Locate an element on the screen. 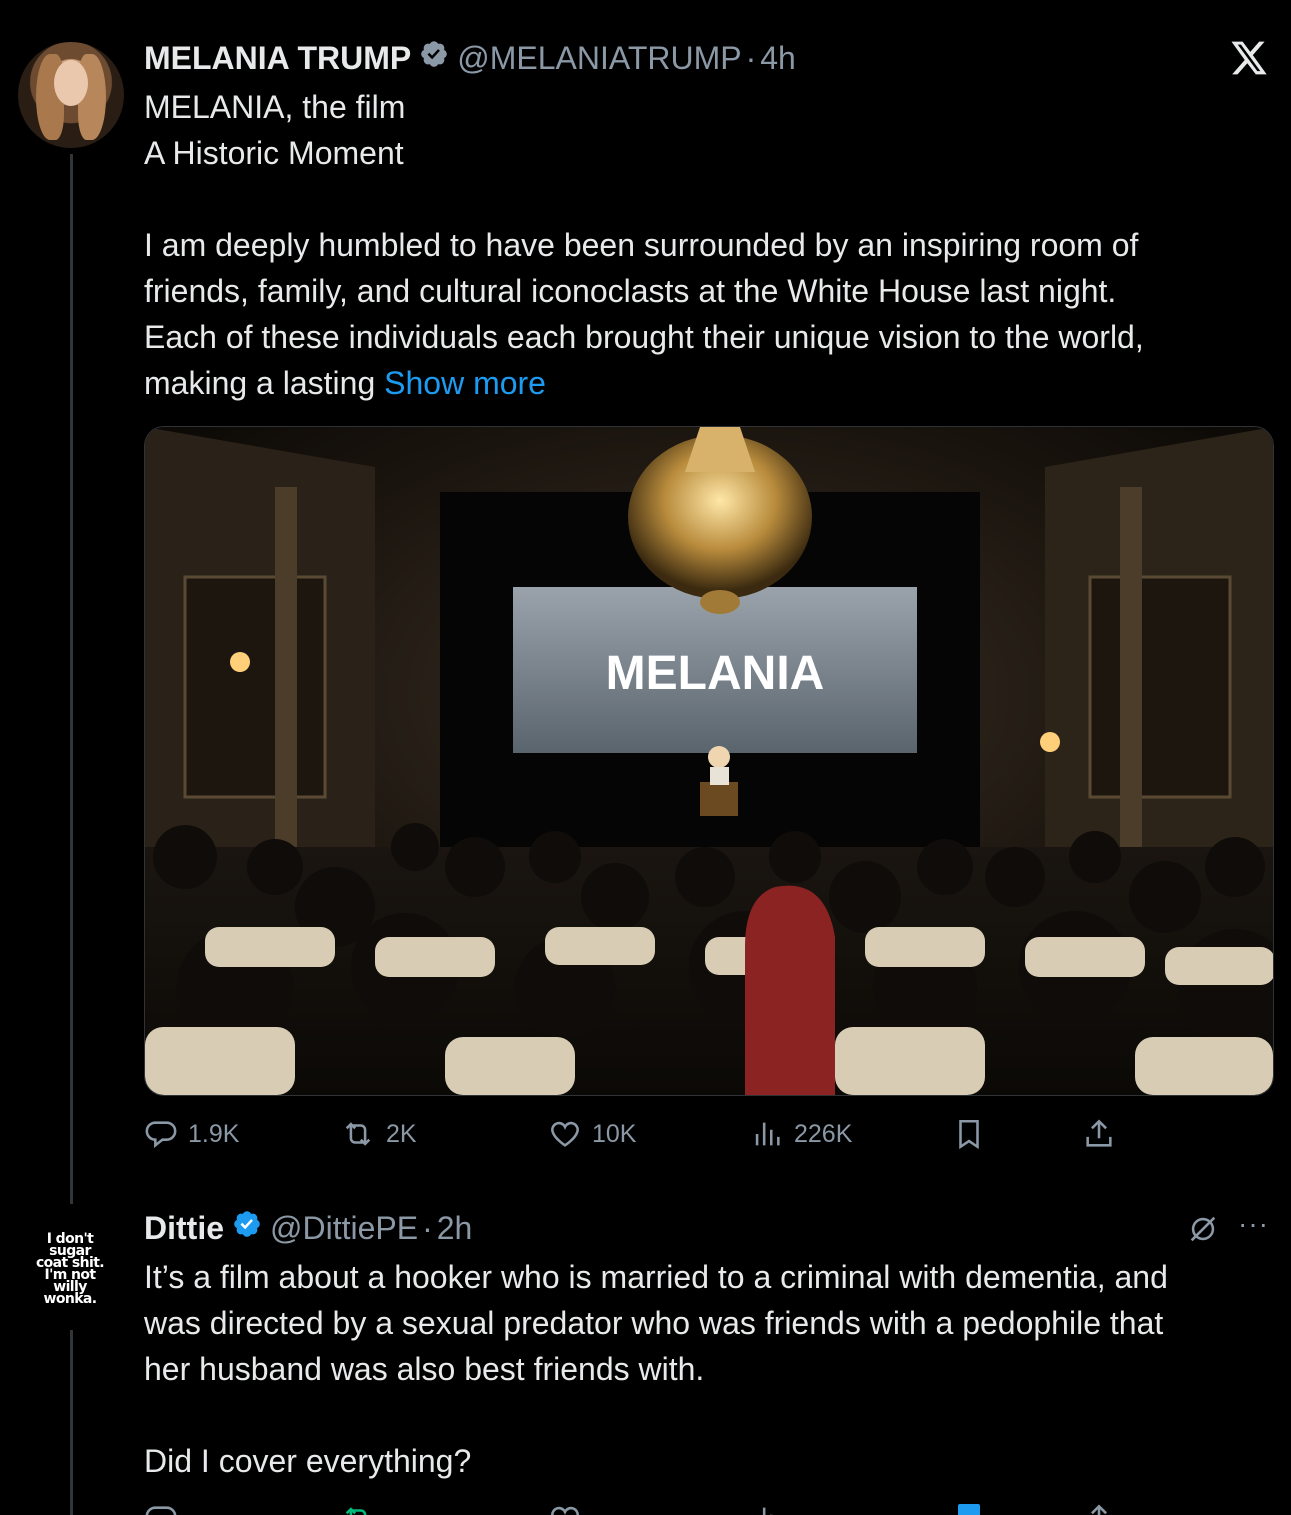 Image resolution: width=1291 pixels, height=1515 pixels. tweet-header: MELANIA TRUMP @MELANIATRUMP · 4h is located at coordinates (470, 58).